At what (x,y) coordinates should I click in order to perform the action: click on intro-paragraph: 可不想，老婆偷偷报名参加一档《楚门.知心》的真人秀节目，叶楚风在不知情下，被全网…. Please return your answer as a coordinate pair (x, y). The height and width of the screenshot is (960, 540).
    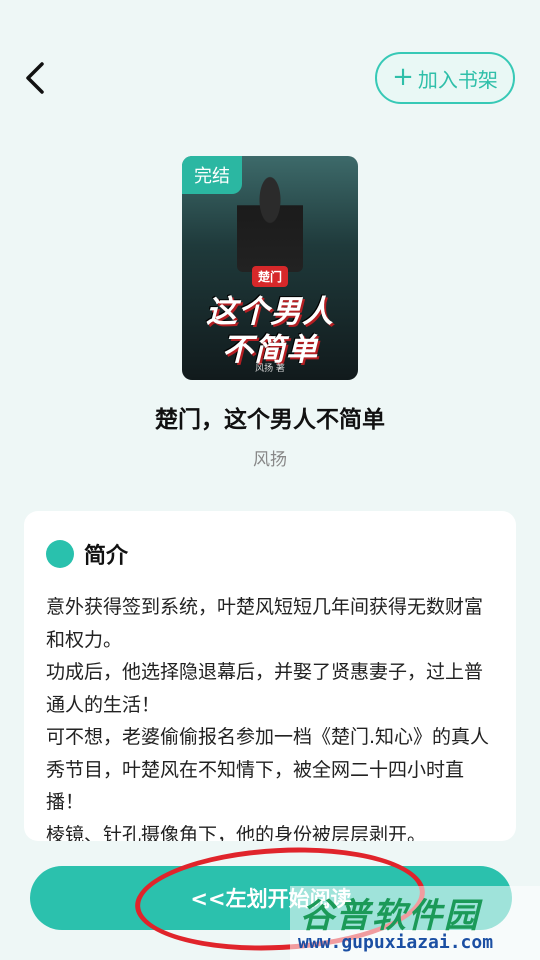
    Looking at the image, I should click on (268, 769).